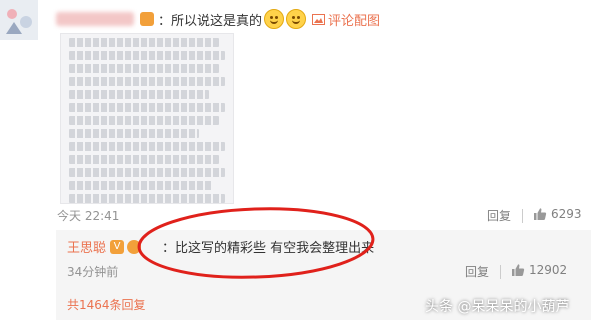 This screenshot has height=320, width=591. Describe the element at coordinates (354, 21) in the screenshot. I see `comment-image-label: 评论配图` at that location.